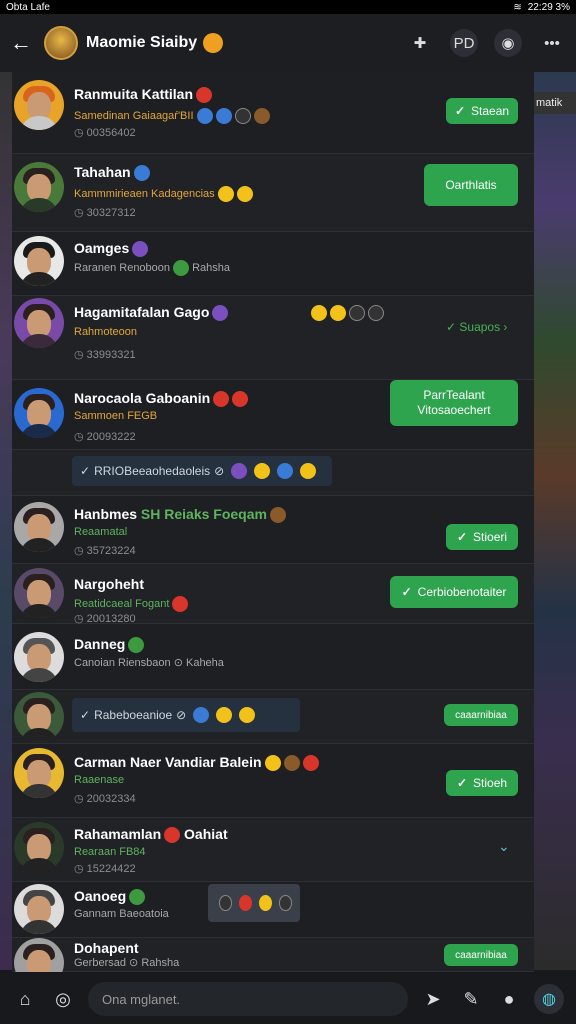 The width and height of the screenshot is (576, 1024). What do you see at coordinates (112, 173) in the screenshot?
I see `contact-name: Tahahan` at bounding box center [112, 173].